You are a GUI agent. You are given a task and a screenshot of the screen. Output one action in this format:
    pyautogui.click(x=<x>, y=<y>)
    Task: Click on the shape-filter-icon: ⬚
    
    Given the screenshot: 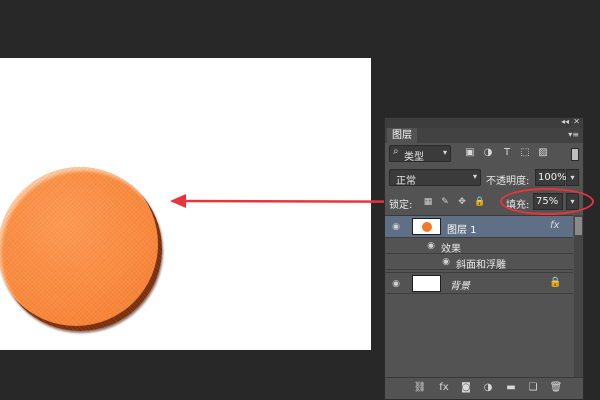 What is the action you would take?
    pyautogui.click(x=525, y=153)
    